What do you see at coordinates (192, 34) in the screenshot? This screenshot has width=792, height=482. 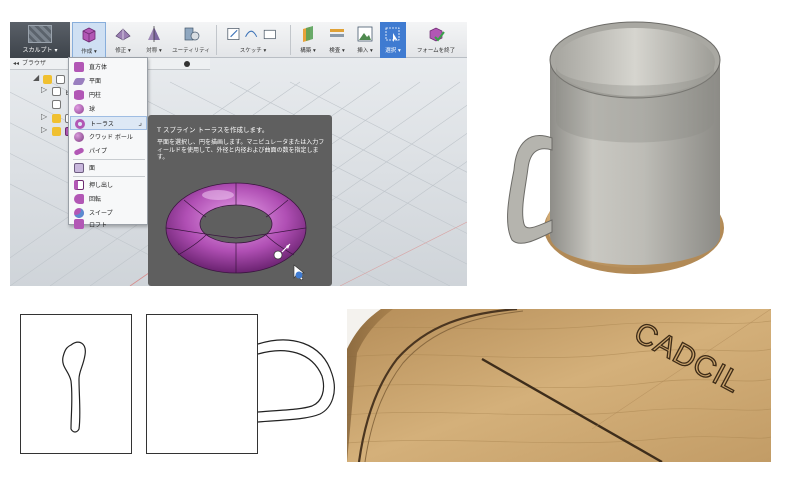 I see `utility-icon` at bounding box center [192, 34].